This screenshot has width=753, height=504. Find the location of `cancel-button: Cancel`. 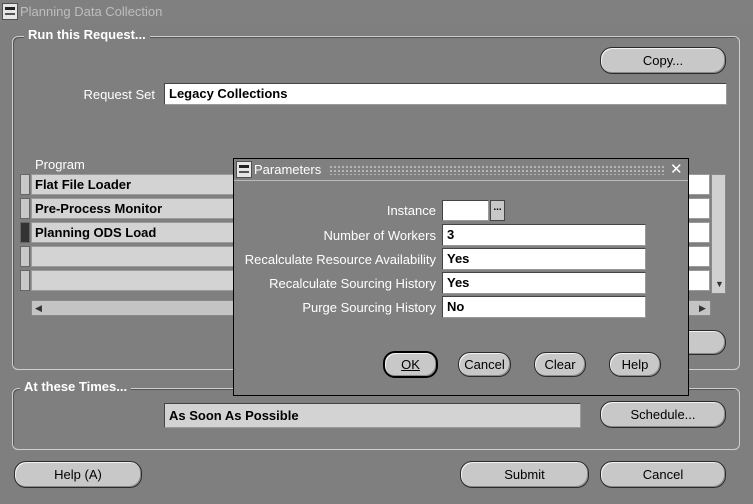

cancel-button: Cancel is located at coordinates (663, 474).